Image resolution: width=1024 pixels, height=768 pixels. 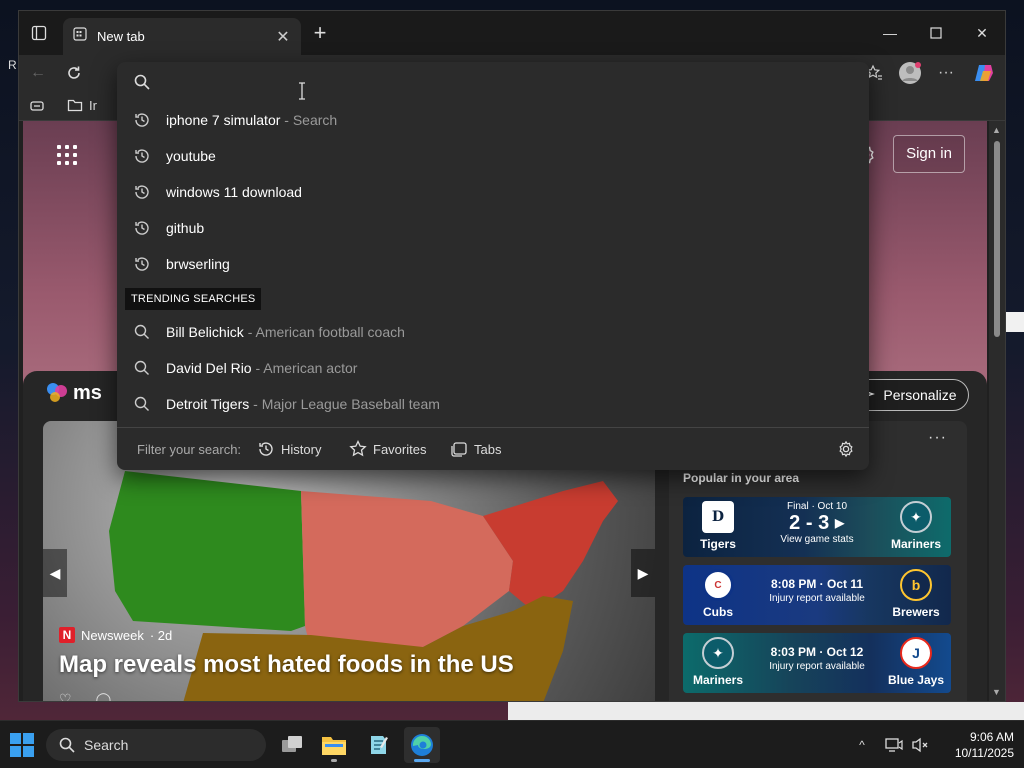 I want to click on back-icon: ←, so click(x=38, y=73).